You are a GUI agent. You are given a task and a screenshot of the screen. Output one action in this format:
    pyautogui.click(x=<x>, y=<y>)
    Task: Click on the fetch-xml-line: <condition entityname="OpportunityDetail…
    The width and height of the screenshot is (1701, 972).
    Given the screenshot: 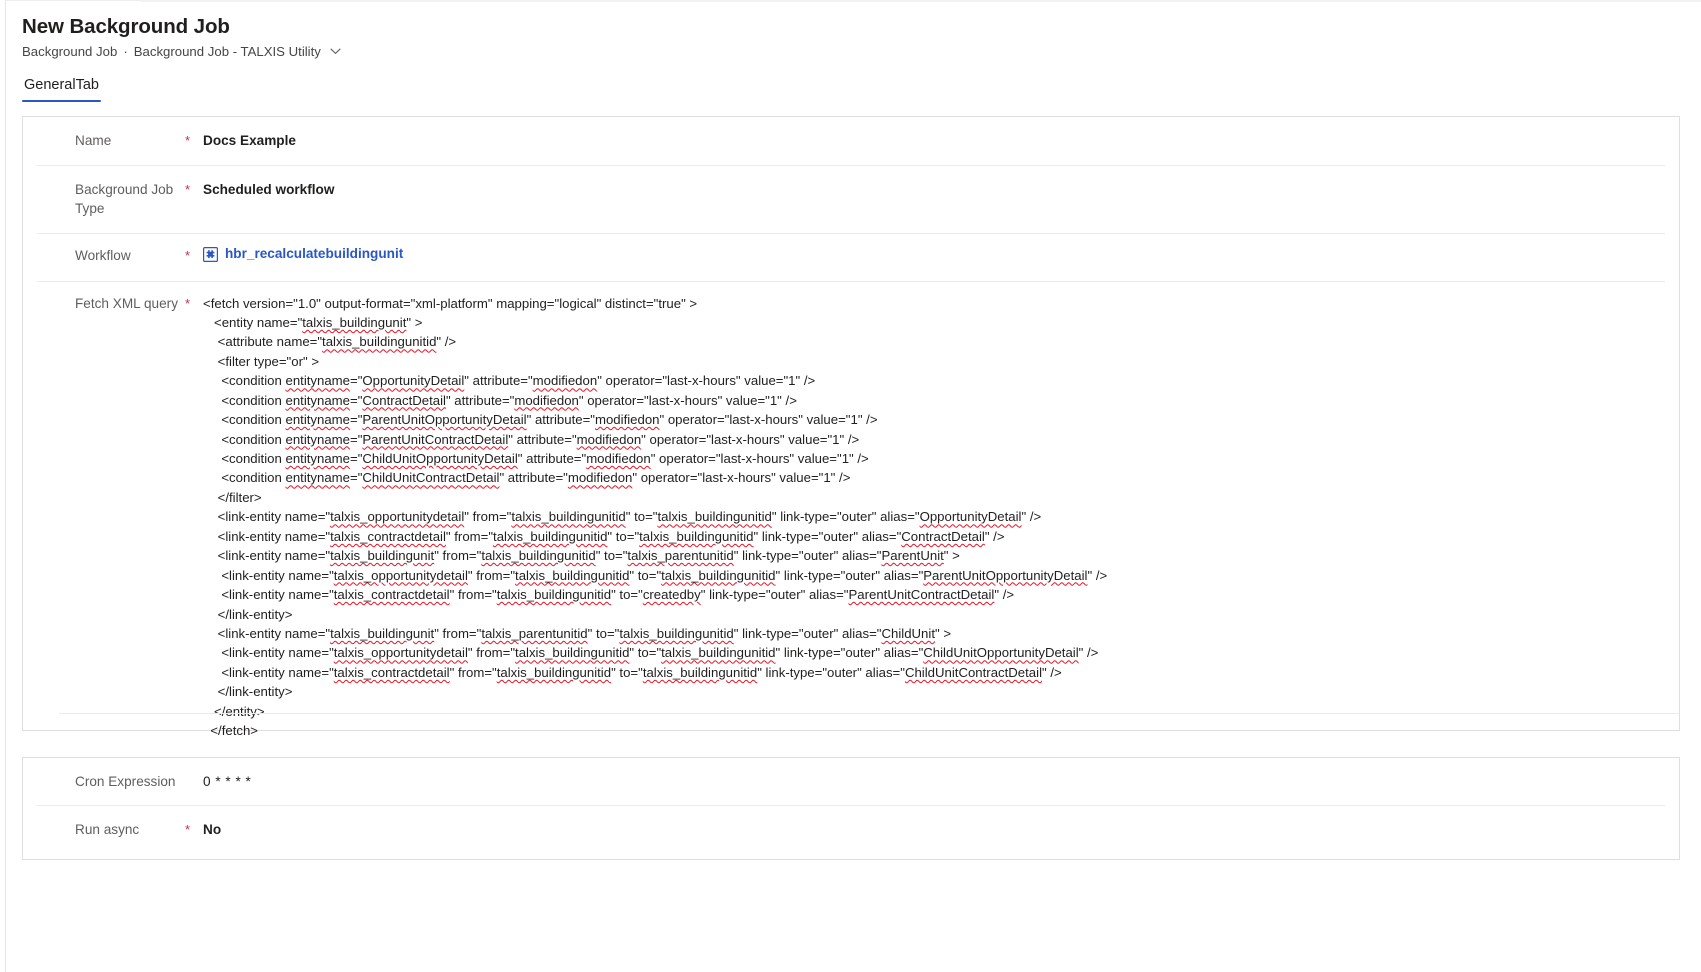 What is the action you would take?
    pyautogui.click(x=509, y=381)
    